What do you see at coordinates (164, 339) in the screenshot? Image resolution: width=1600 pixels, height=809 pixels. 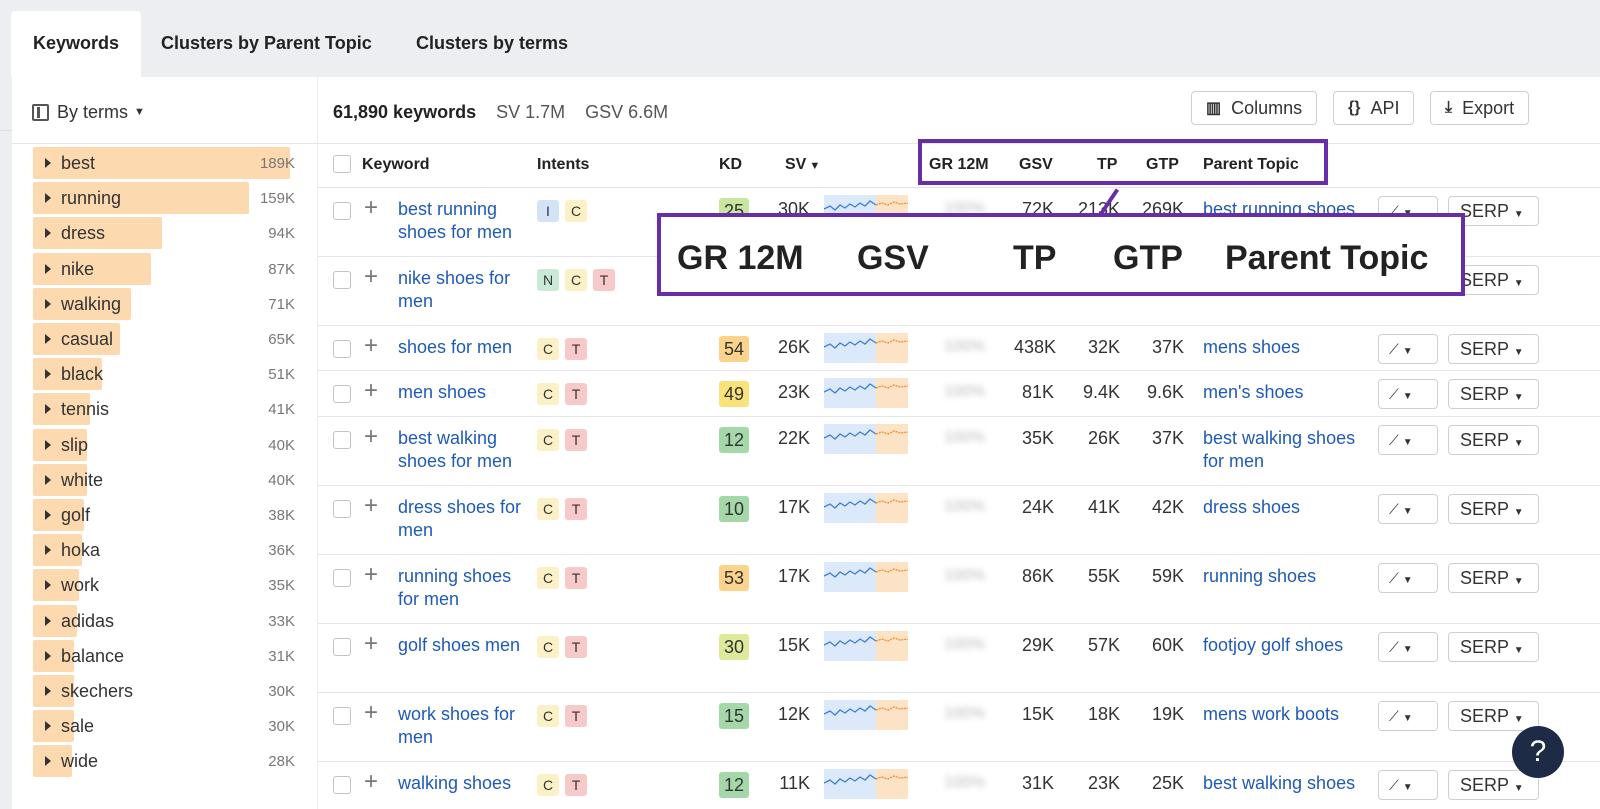 I see `term-item: casual 65K` at bounding box center [164, 339].